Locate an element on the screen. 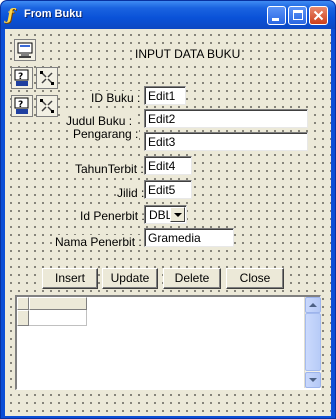 This screenshot has width=336, height=419. nama-penerbit-input: Gramedia is located at coordinates (189, 237).